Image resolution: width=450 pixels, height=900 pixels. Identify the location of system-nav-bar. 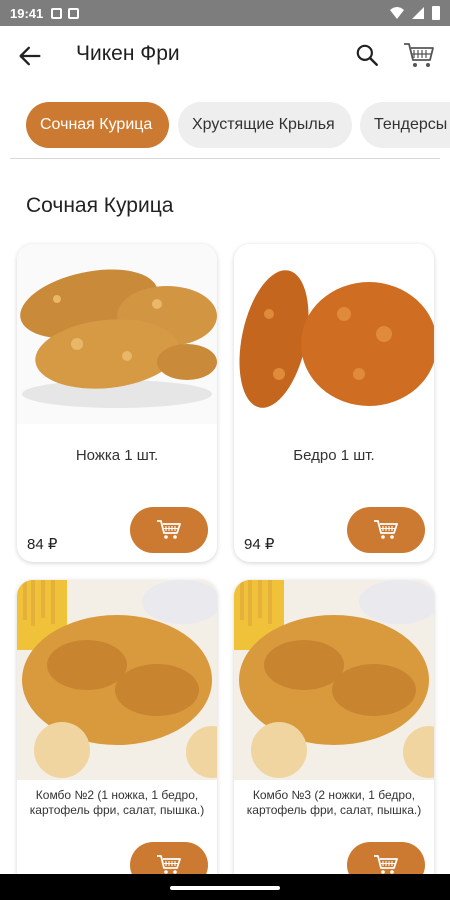
(225, 887).